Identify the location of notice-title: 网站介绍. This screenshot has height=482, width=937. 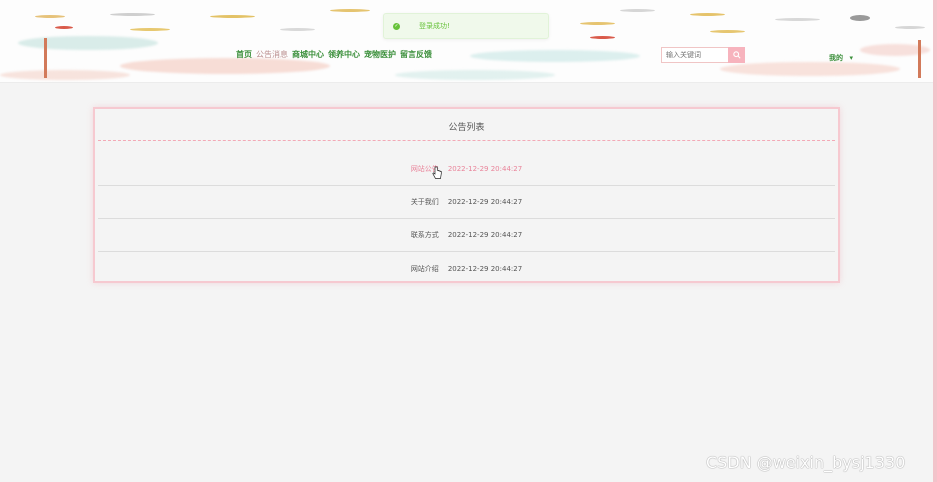
(424, 268).